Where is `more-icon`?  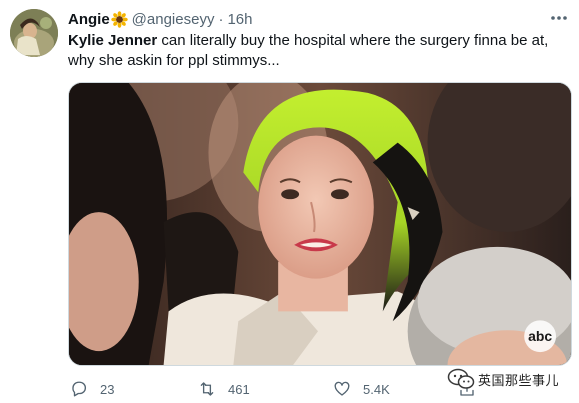
more-icon is located at coordinates (559, 18).